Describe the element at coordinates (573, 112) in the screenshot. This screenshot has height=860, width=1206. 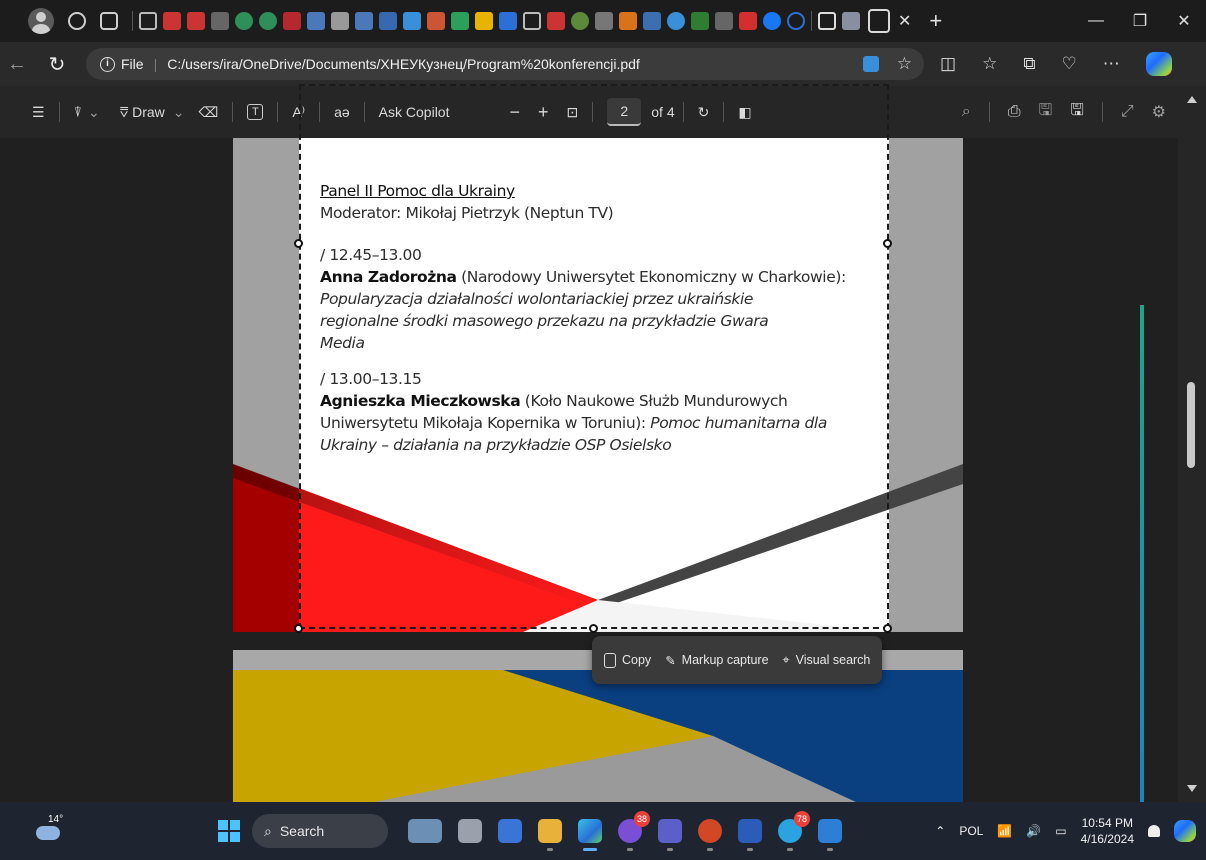
I see `fit-page-icon: ⊡` at that location.